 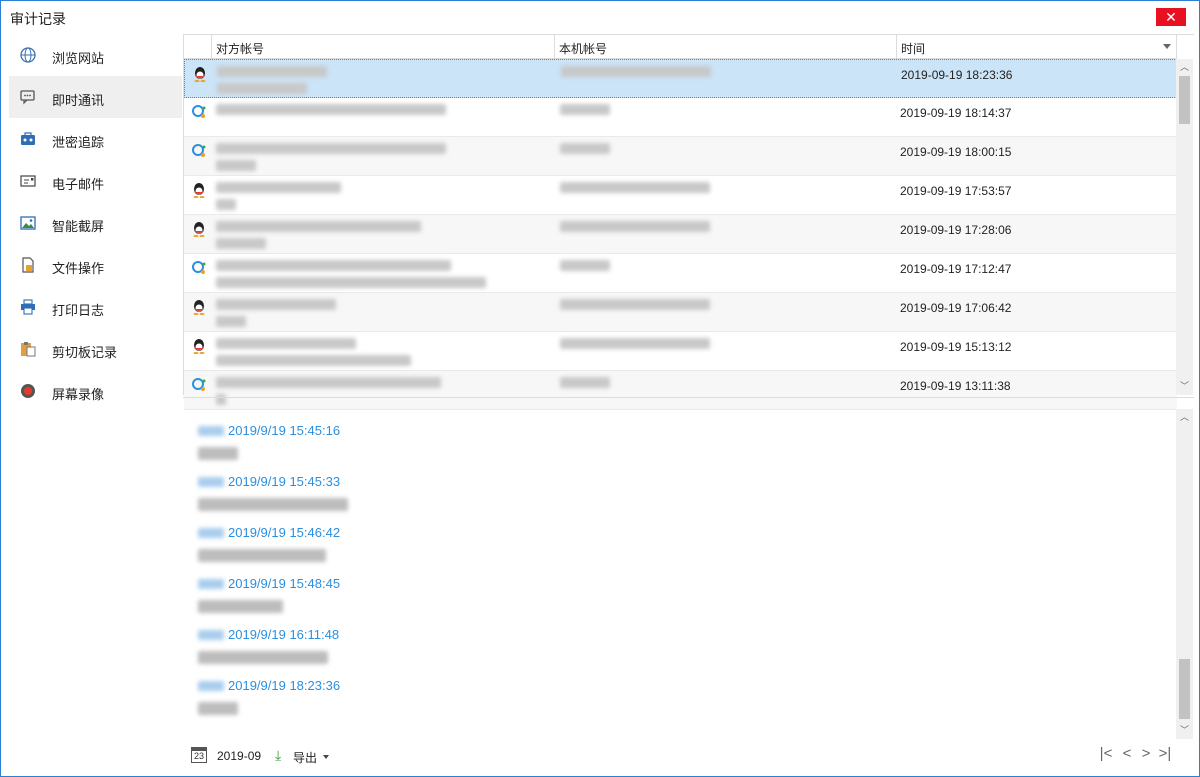 I want to click on sidebar-item-instant-messaging: 即时通讯, so click(x=95, y=97).